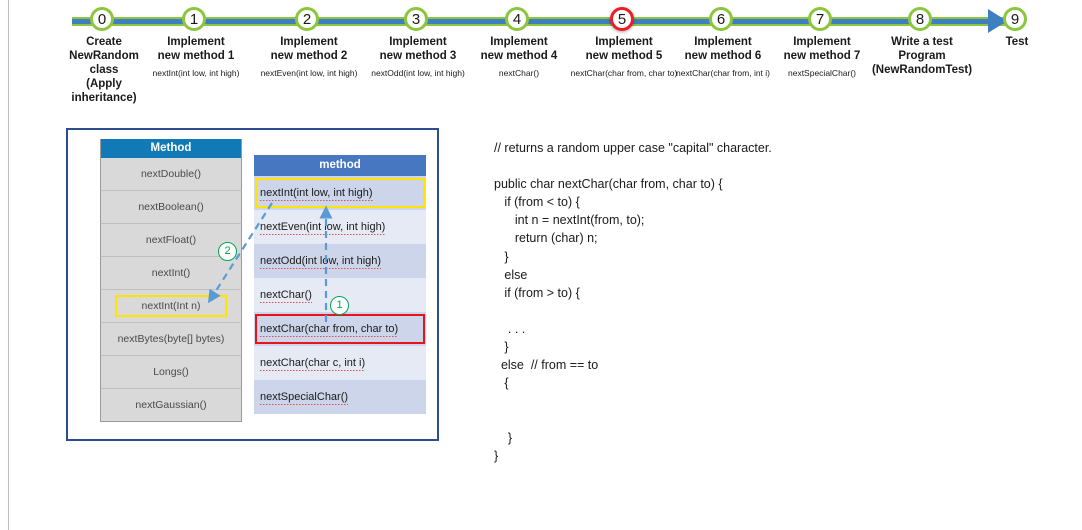  What do you see at coordinates (194, 19) in the screenshot?
I see `timeline-node-1-number: 1` at bounding box center [194, 19].